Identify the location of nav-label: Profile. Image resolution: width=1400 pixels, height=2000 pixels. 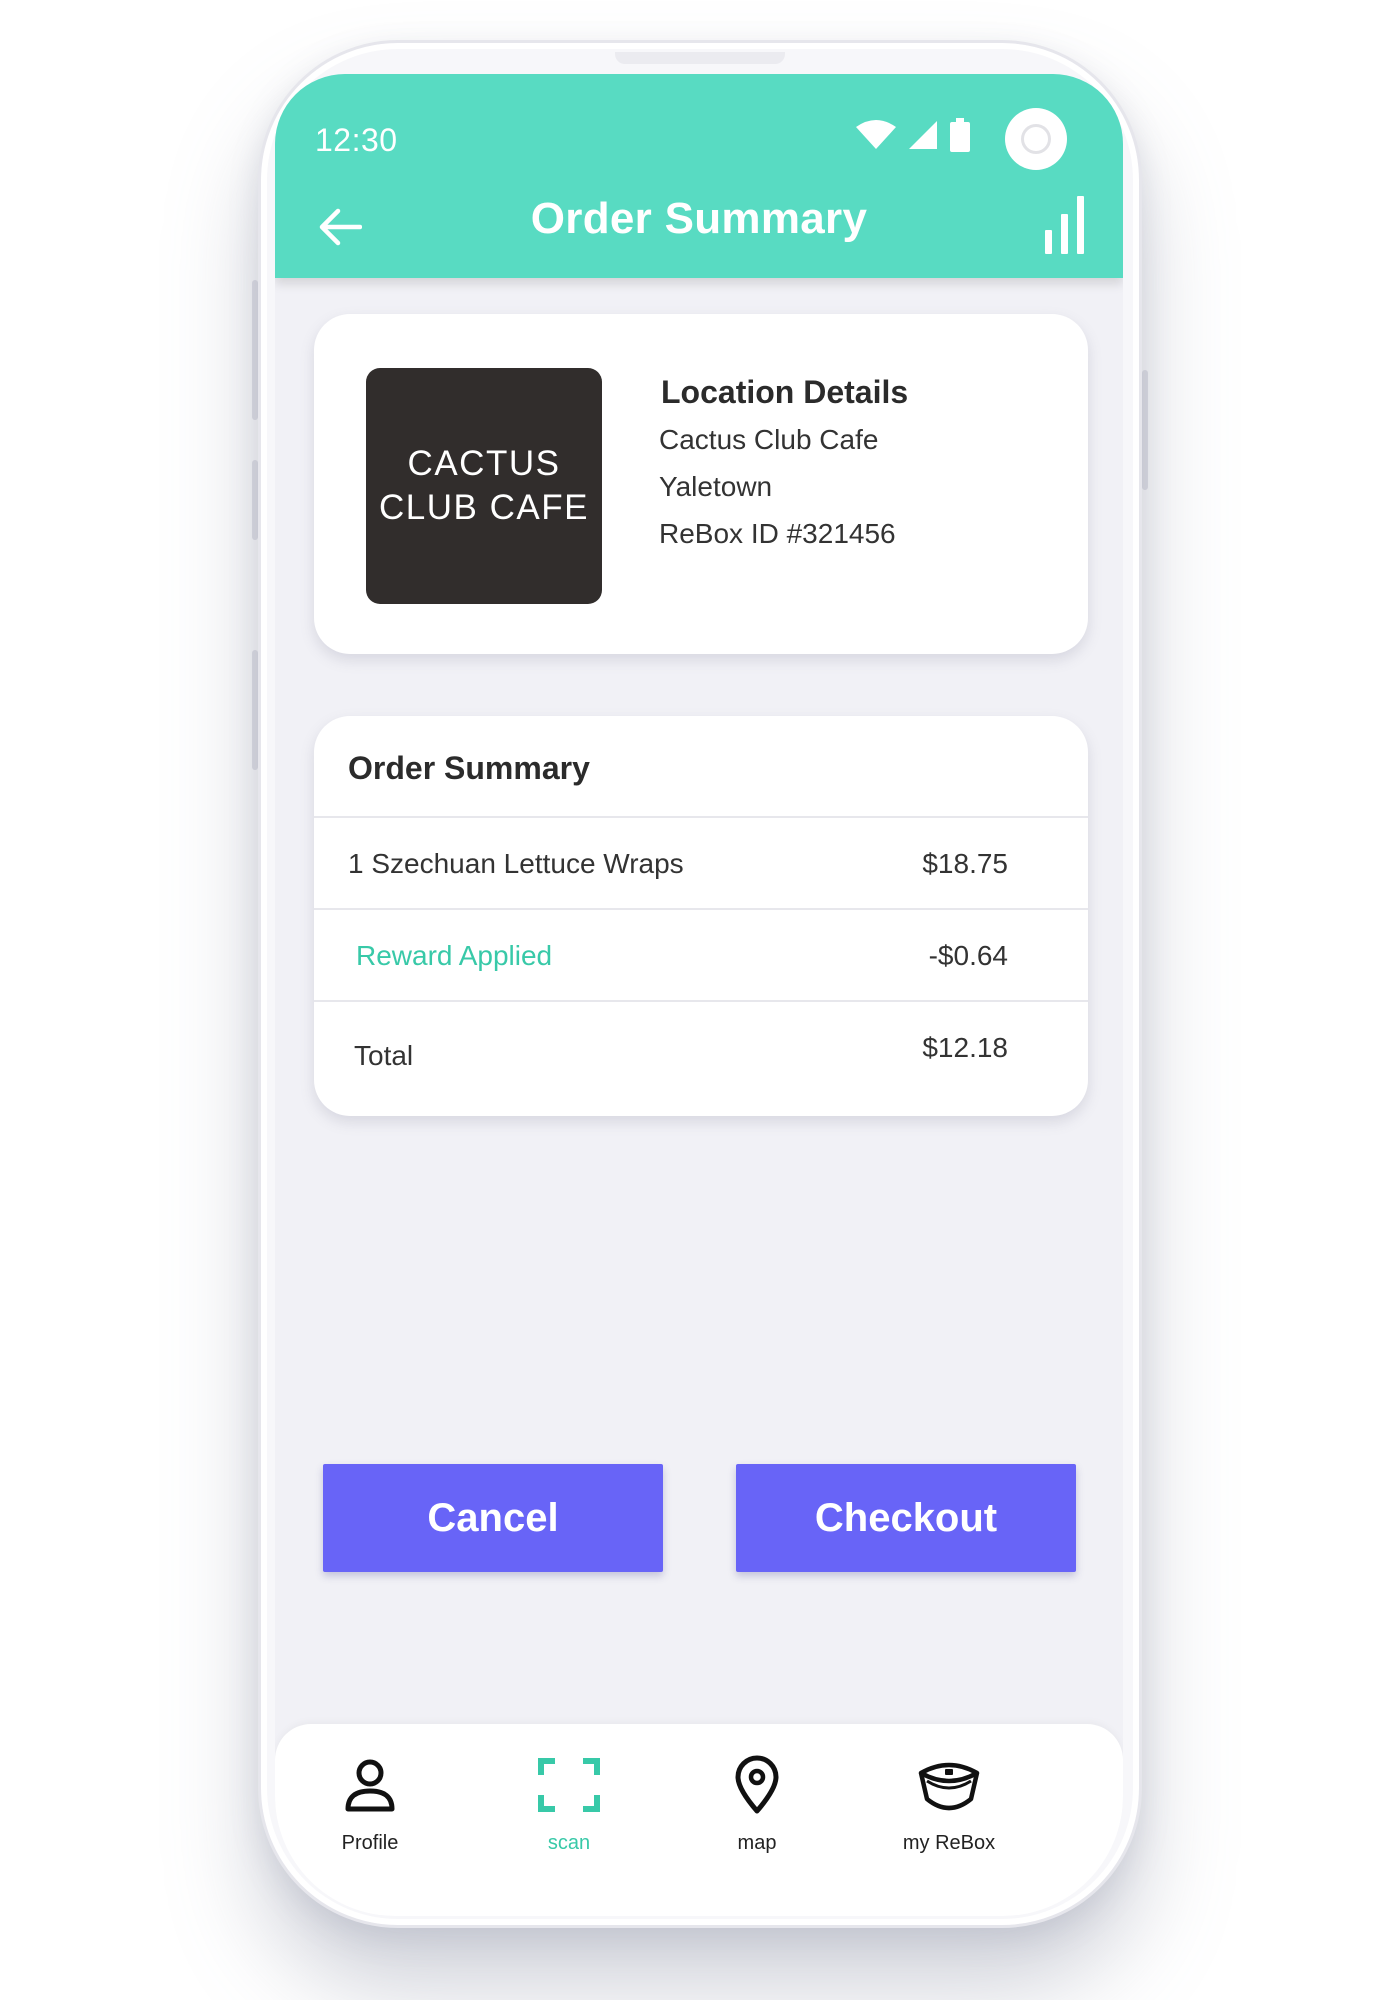
(370, 1843).